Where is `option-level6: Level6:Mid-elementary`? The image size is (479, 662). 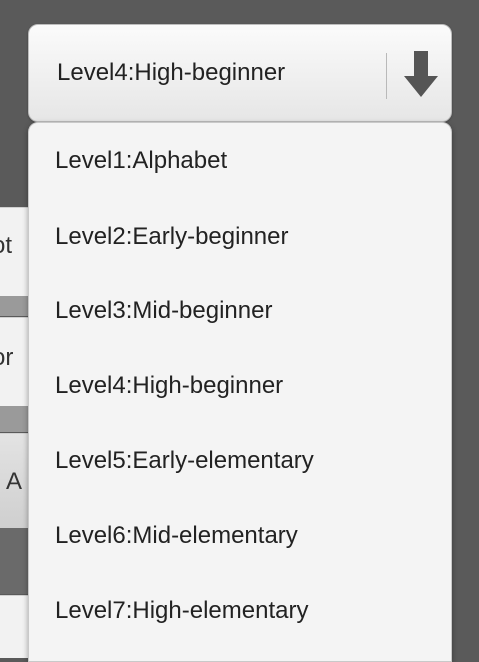 option-level6: Level6:Mid-elementary is located at coordinates (176, 536).